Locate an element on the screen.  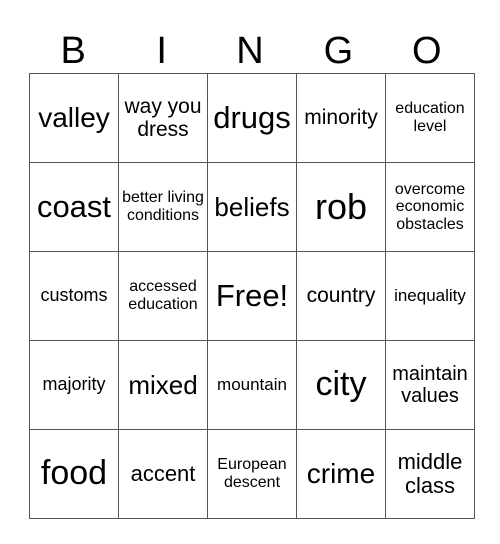
bingo-cell: accessed education is located at coordinates (163, 296).